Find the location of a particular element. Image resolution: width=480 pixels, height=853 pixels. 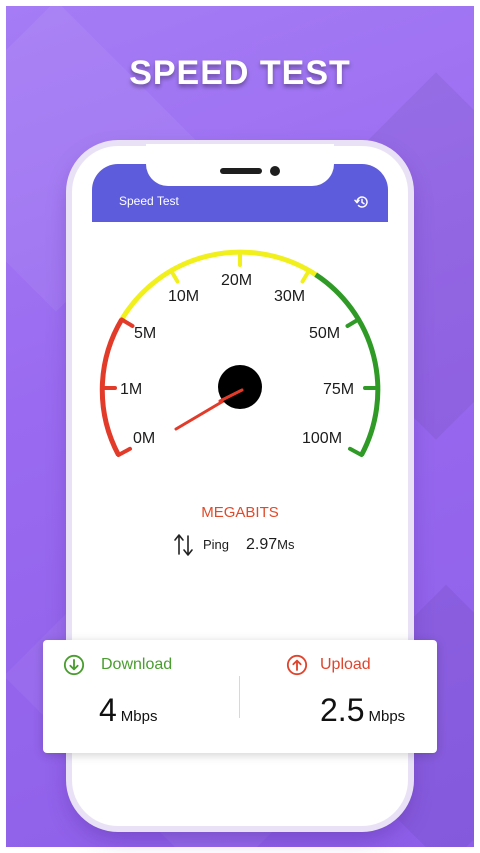

download-unit: Mbps is located at coordinates (139, 716).